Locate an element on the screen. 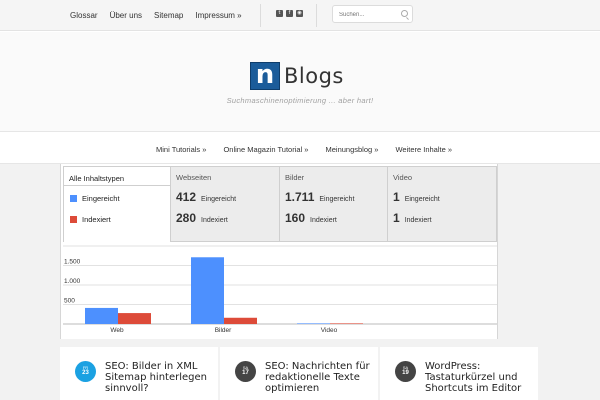  top-nav: Glossar Über uns Sitemap Impressum » is located at coordinates (162, 15).